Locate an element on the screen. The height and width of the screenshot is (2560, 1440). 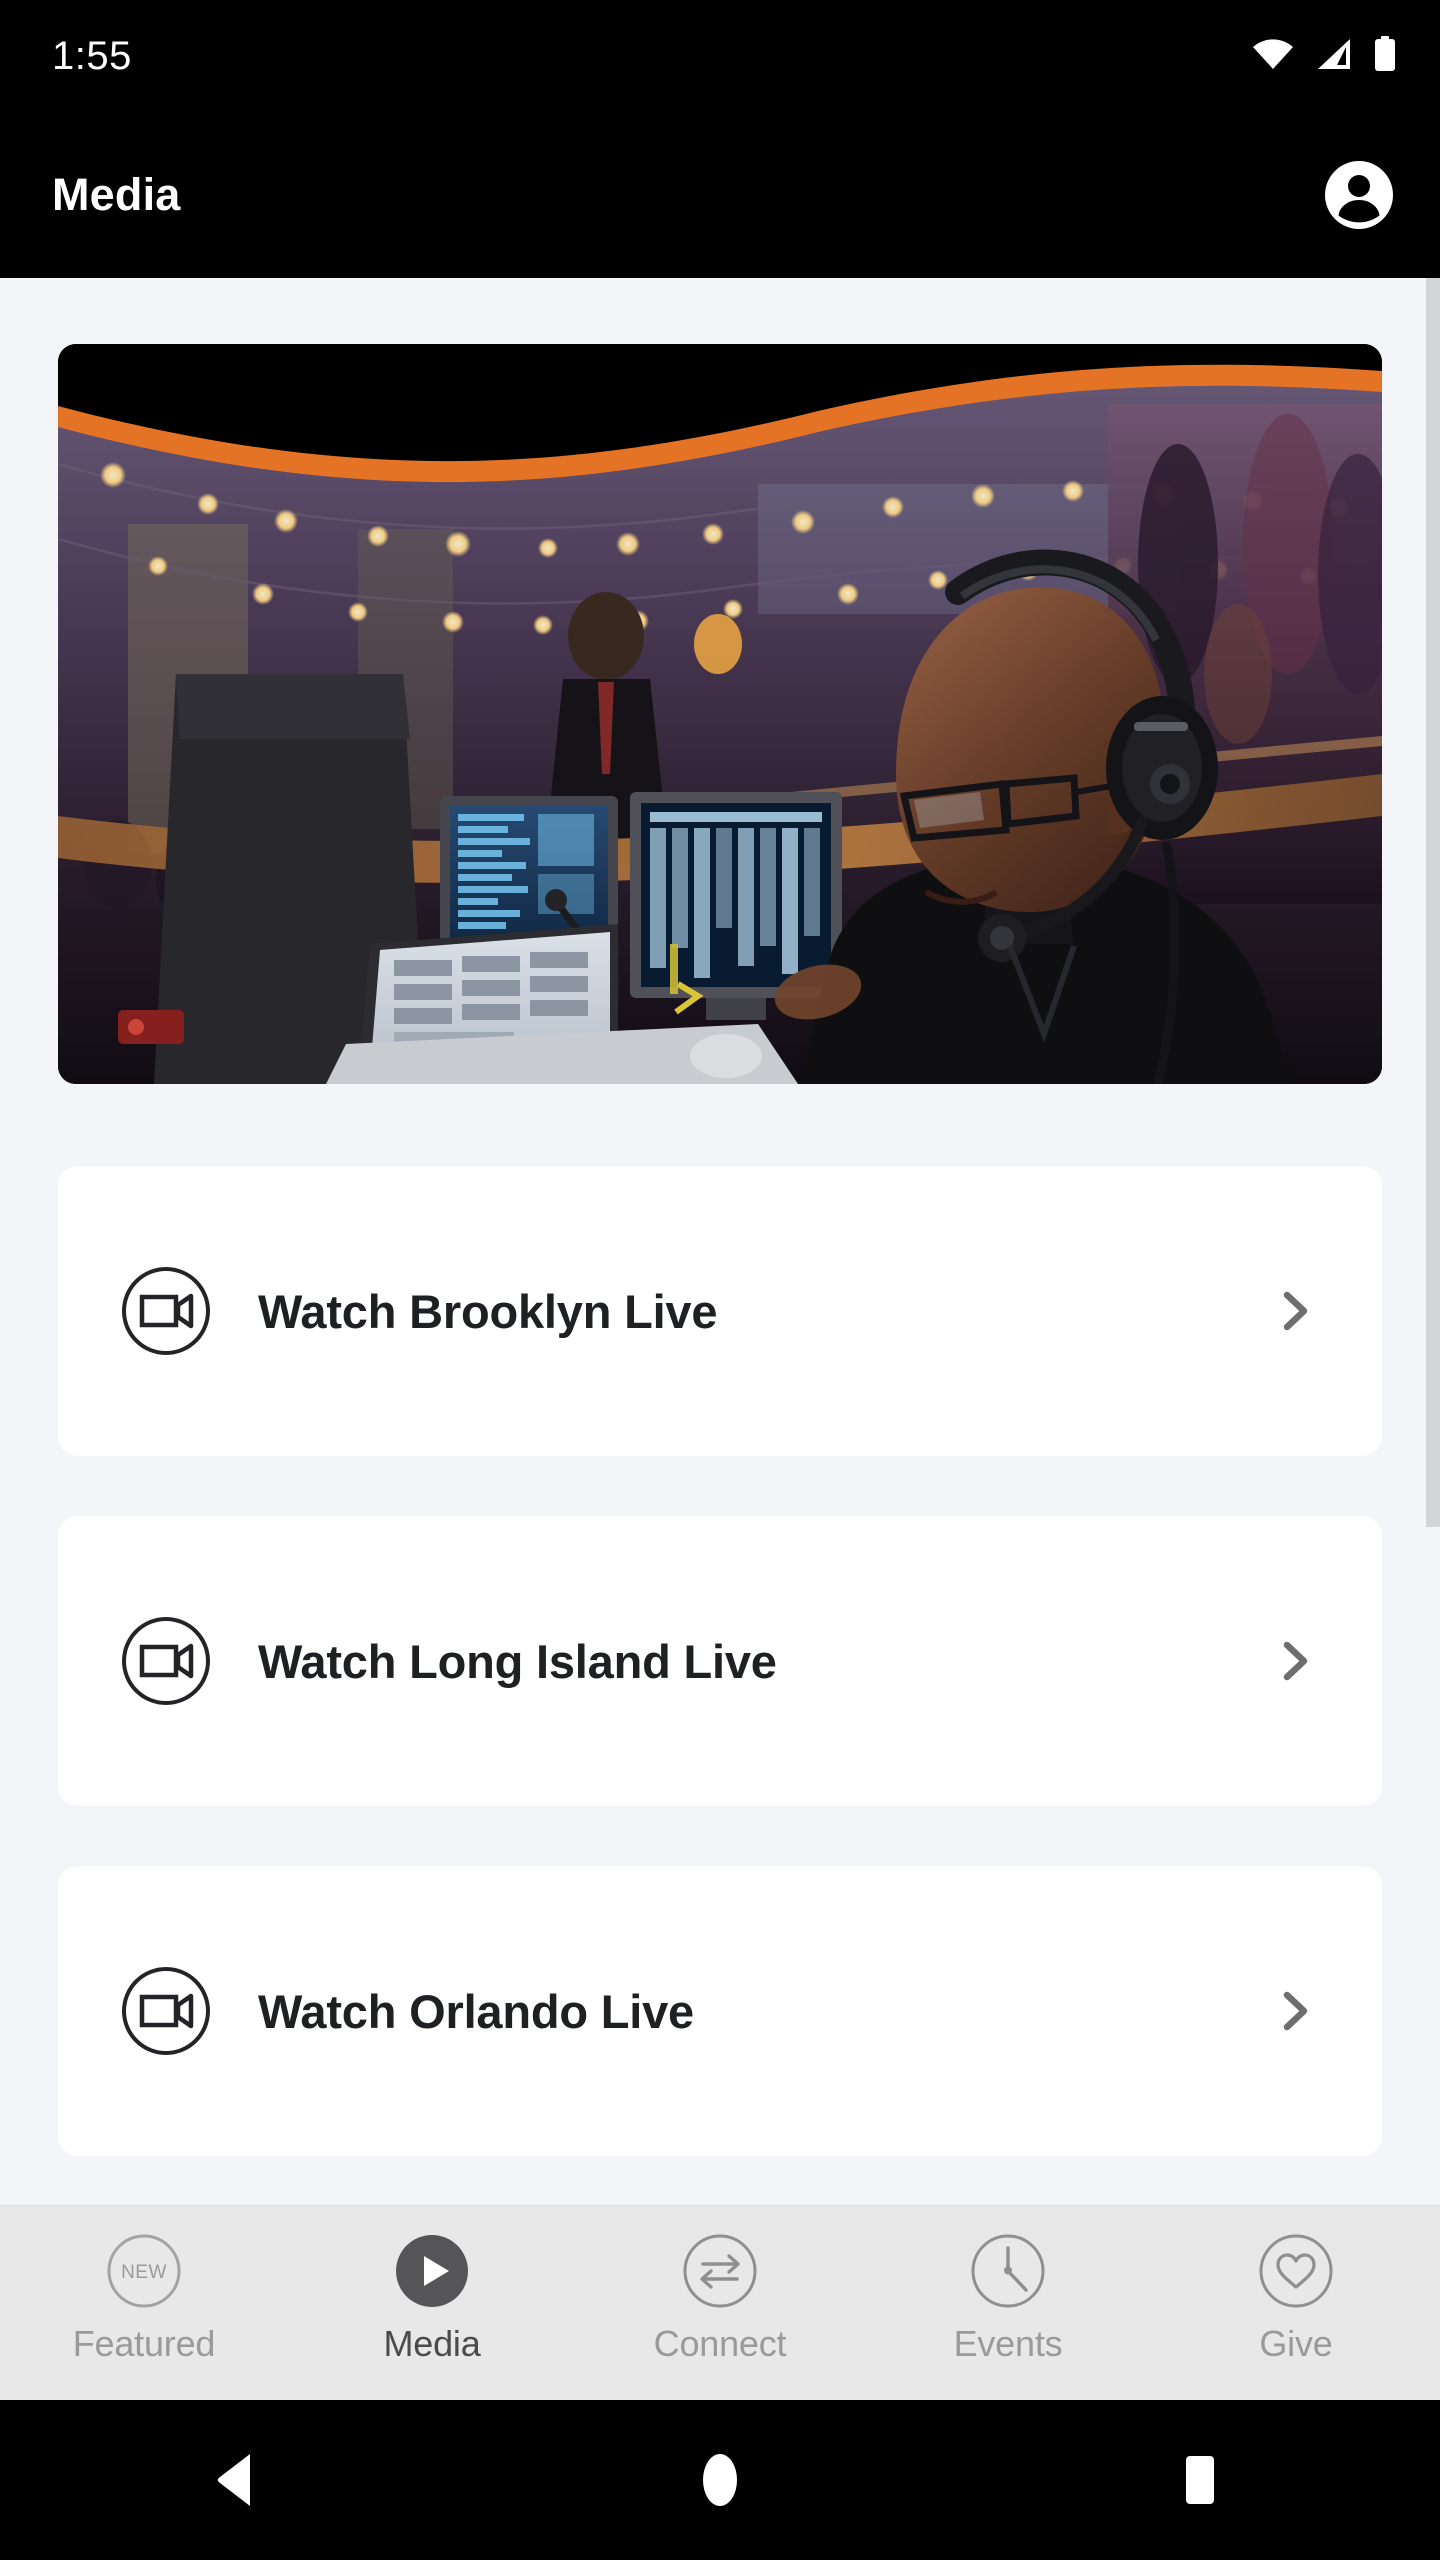
wifi-icon is located at coordinates (1273, 56).